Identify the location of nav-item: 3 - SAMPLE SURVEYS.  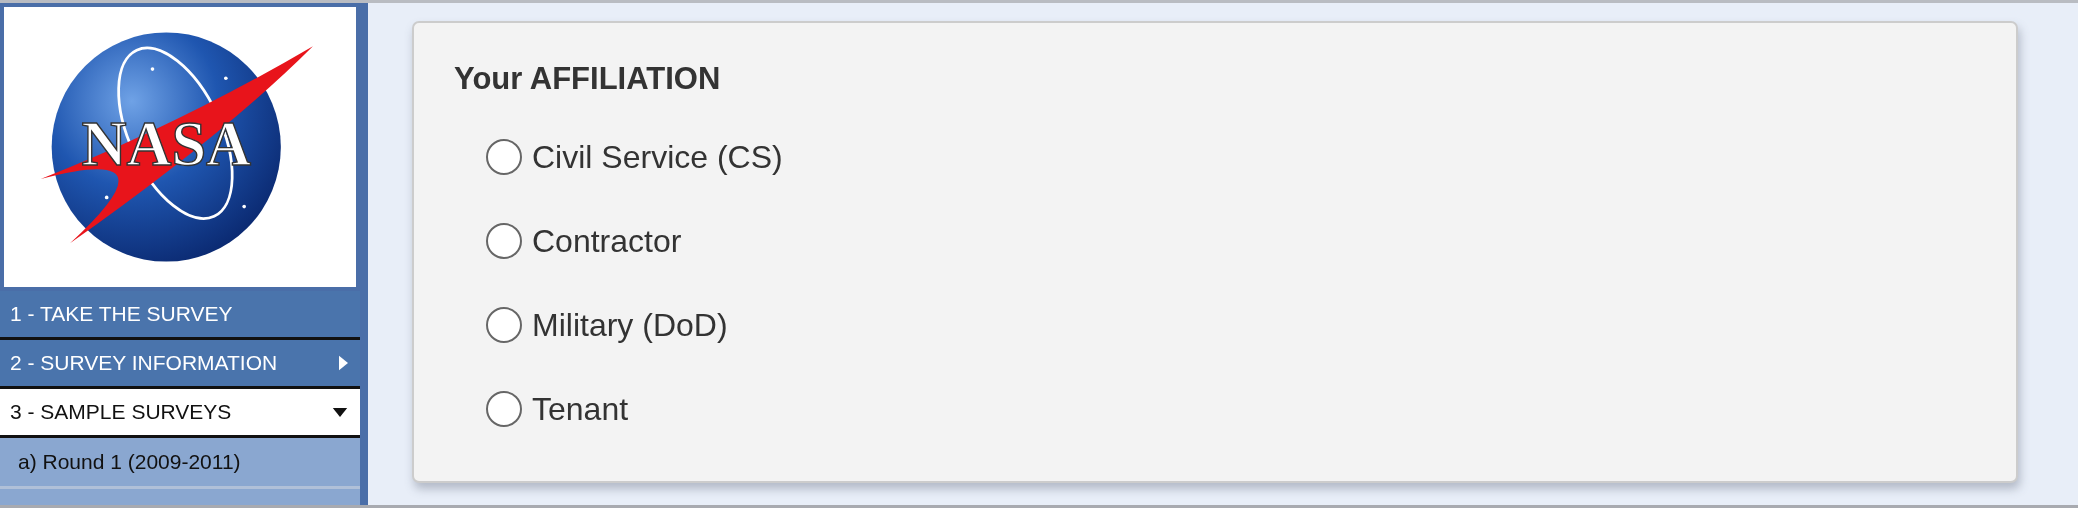
(180, 413).